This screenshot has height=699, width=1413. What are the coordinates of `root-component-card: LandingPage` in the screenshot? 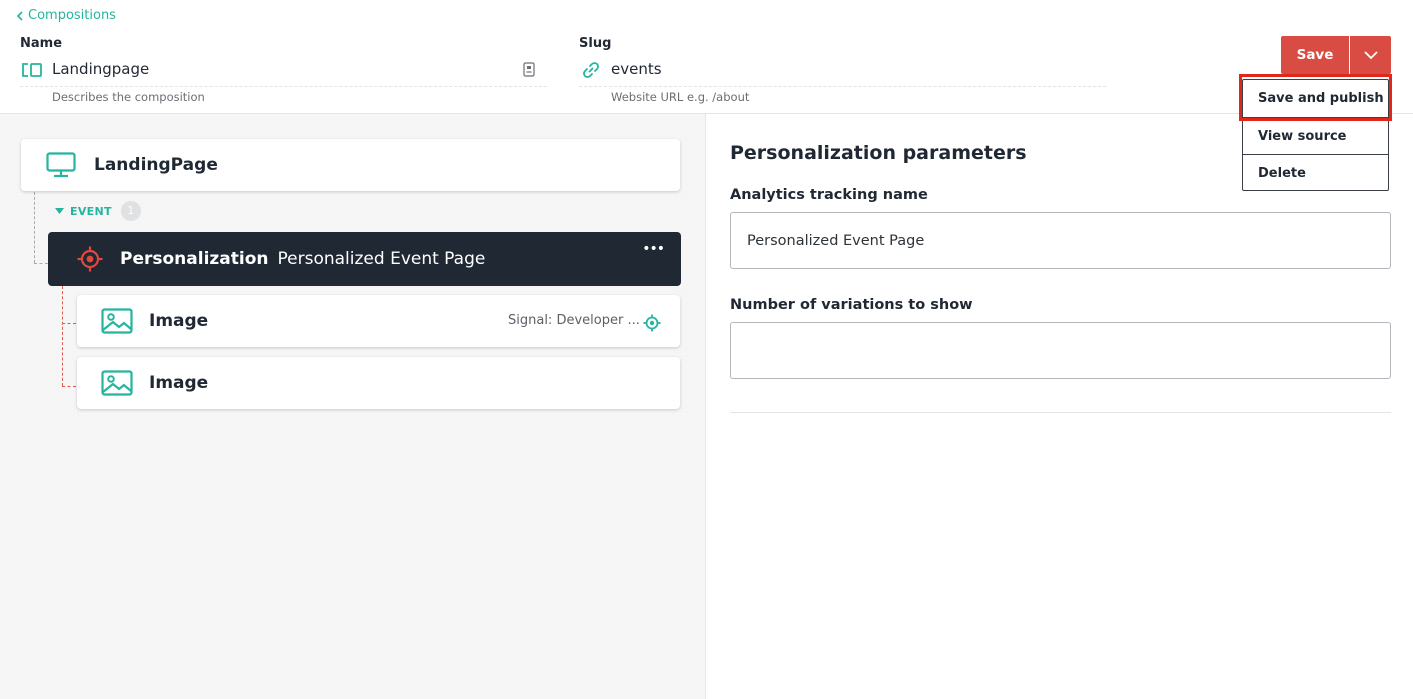 It's located at (350, 165).